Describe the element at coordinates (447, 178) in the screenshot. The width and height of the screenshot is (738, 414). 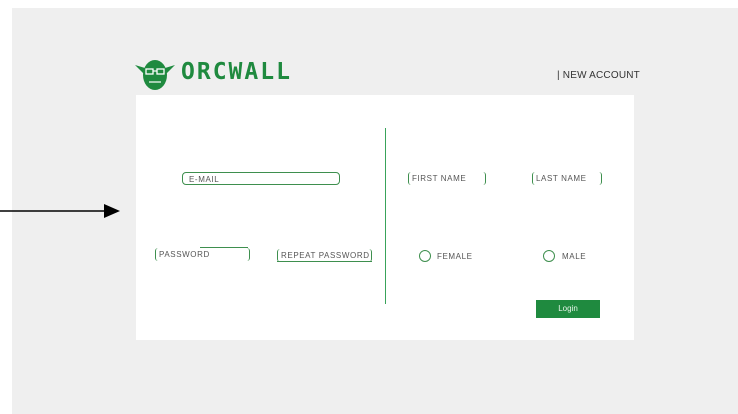
I see `first-name-field: FIRST NAME` at that location.